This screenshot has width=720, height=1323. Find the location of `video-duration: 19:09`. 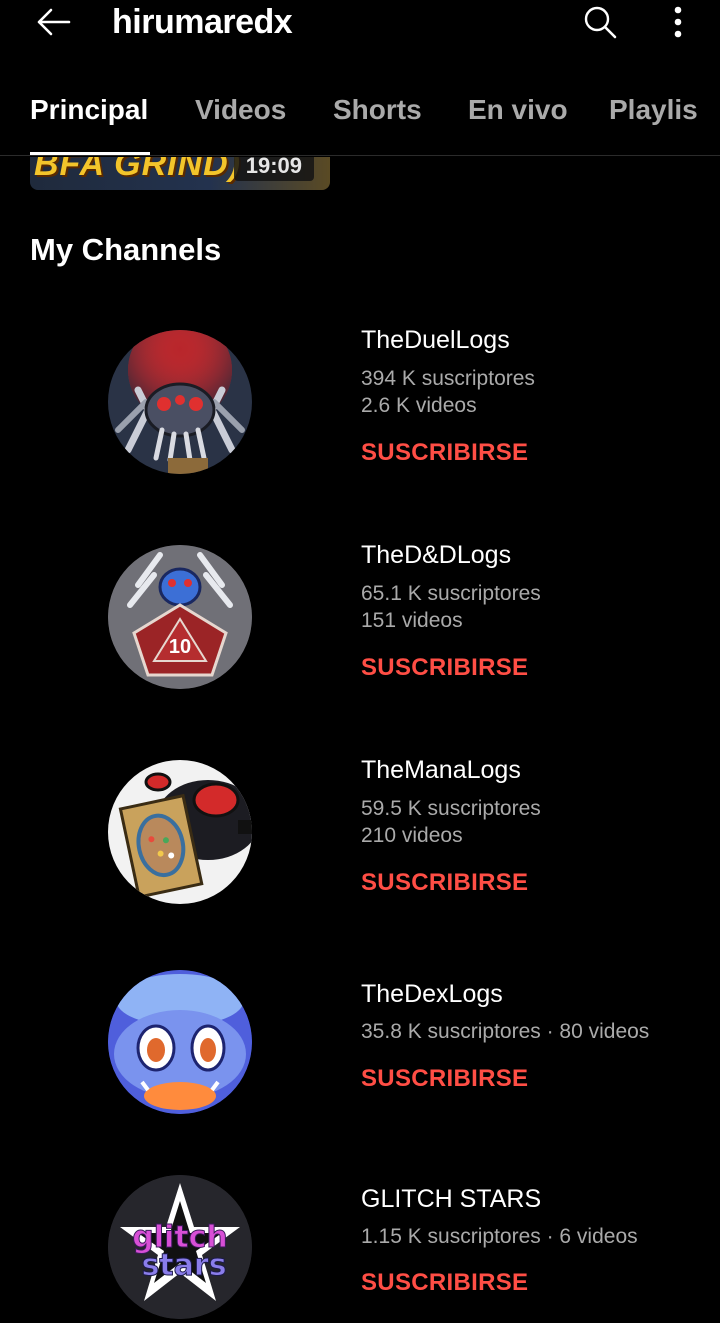

video-duration: 19:09 is located at coordinates (273, 169).